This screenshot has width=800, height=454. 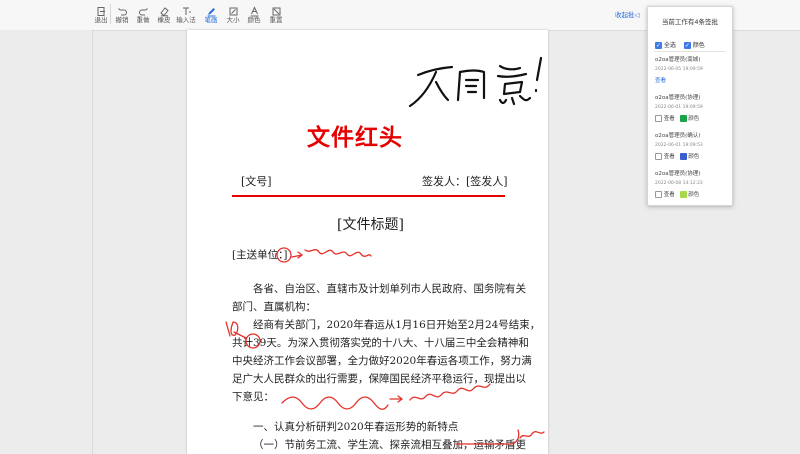 What do you see at coordinates (687, 45) in the screenshot?
I see `color-all-checkbox: ✓` at bounding box center [687, 45].